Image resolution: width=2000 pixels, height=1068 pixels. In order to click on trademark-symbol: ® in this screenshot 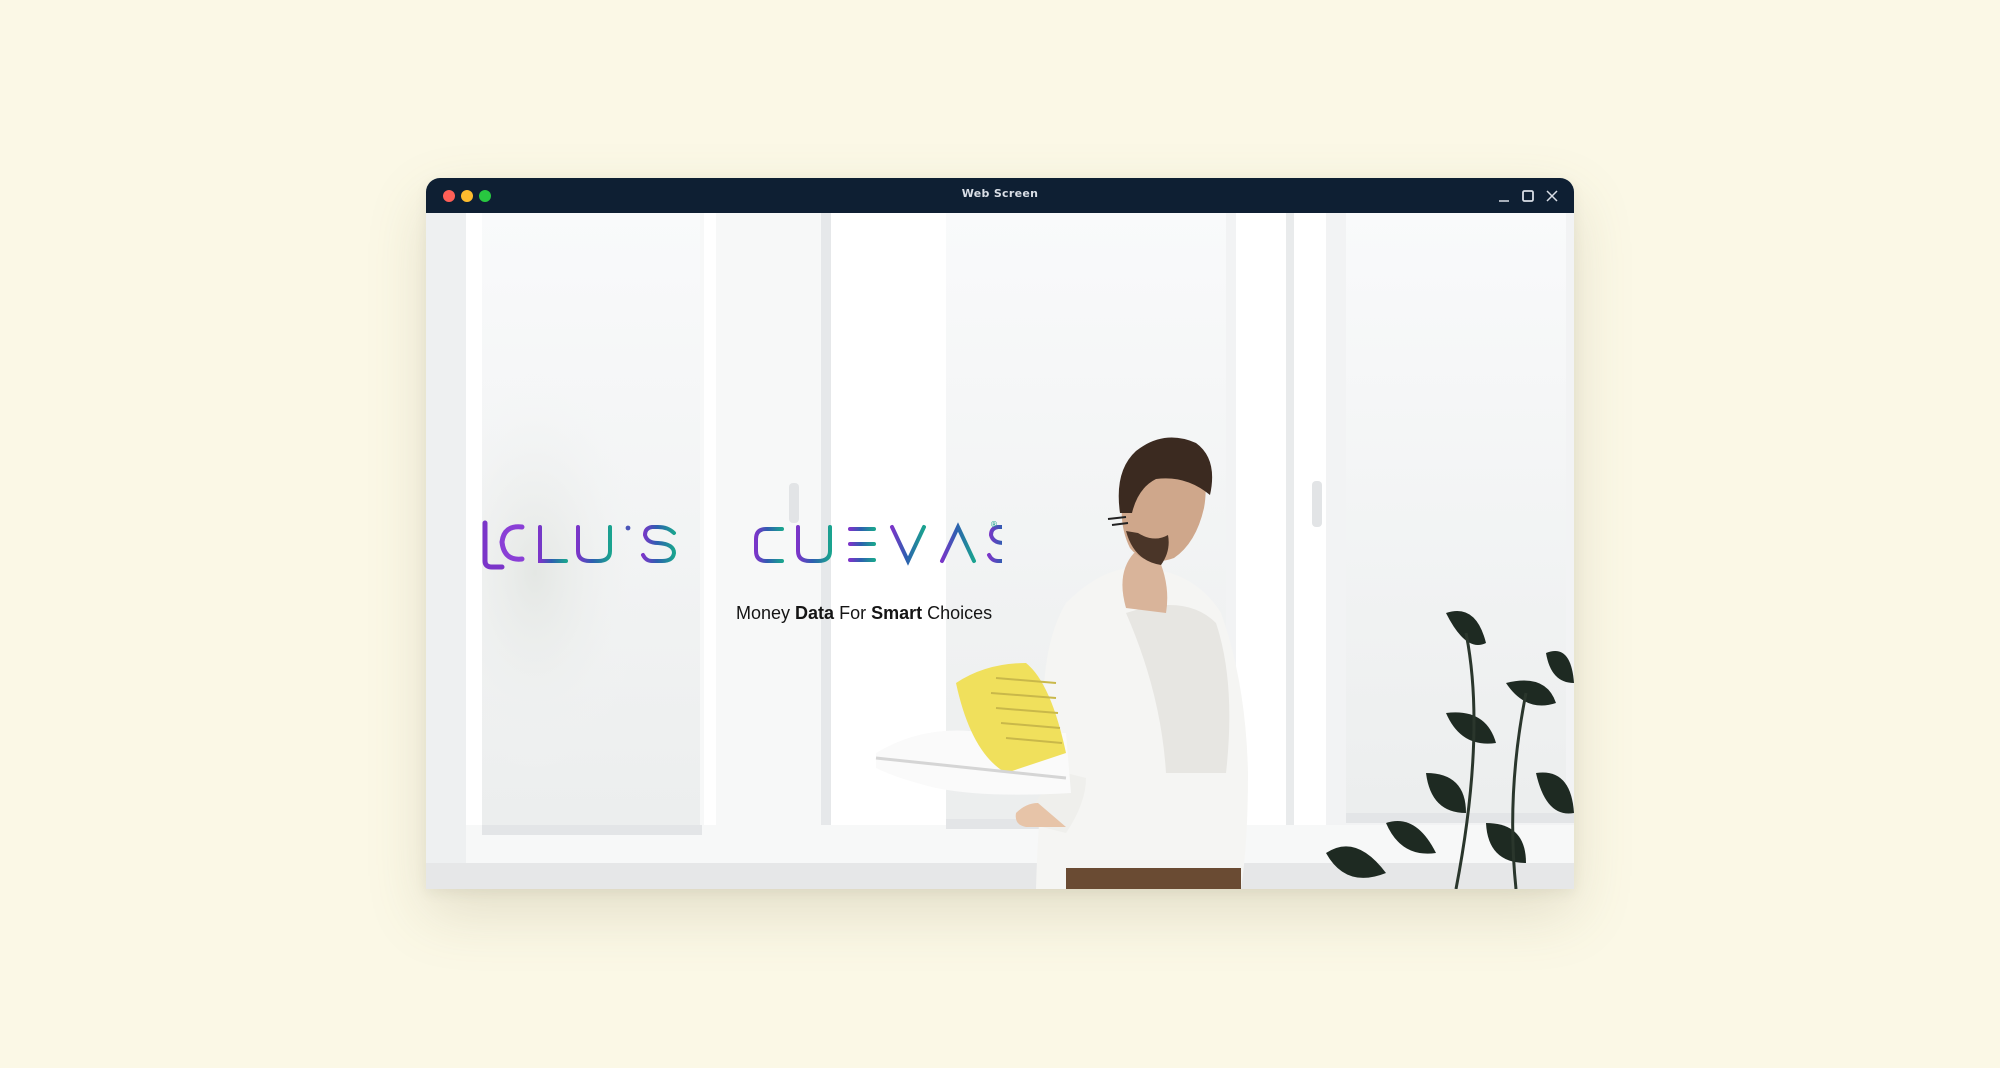, I will do `click(994, 524)`.